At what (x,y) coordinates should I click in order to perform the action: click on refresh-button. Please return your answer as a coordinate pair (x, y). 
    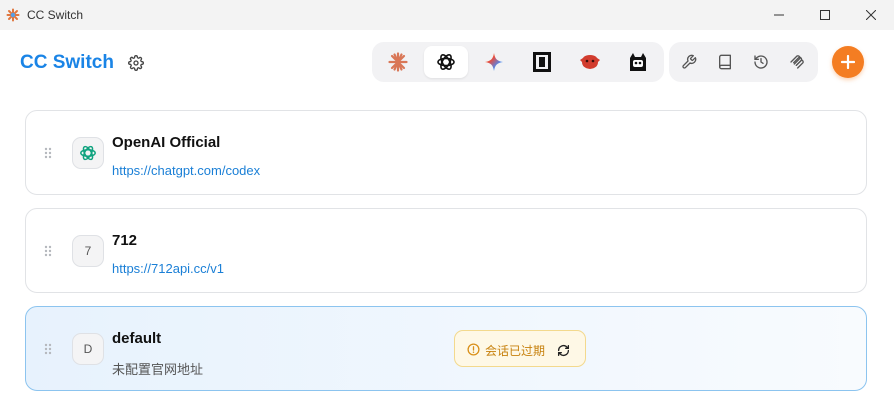
    Looking at the image, I should click on (563, 350).